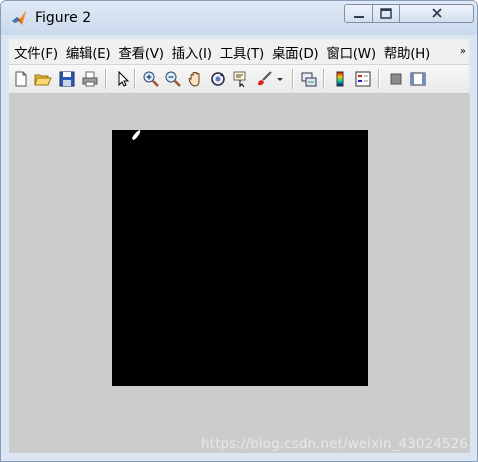 The width and height of the screenshot is (478, 462). I want to click on maximize-icon, so click(386, 13).